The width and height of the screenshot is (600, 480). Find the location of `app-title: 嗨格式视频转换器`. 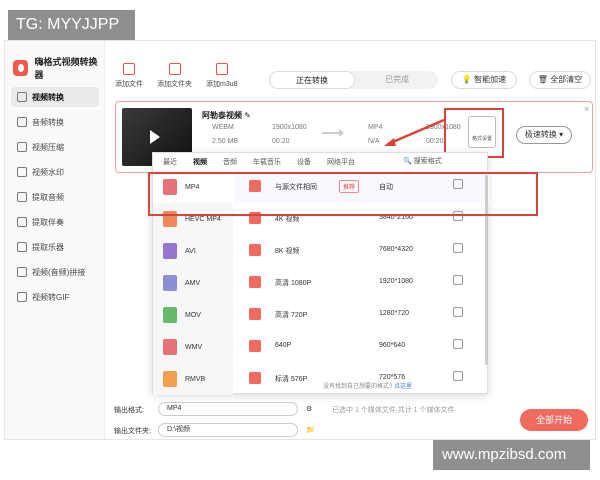

app-title: 嗨格式视频转换器 is located at coordinates (66, 68).